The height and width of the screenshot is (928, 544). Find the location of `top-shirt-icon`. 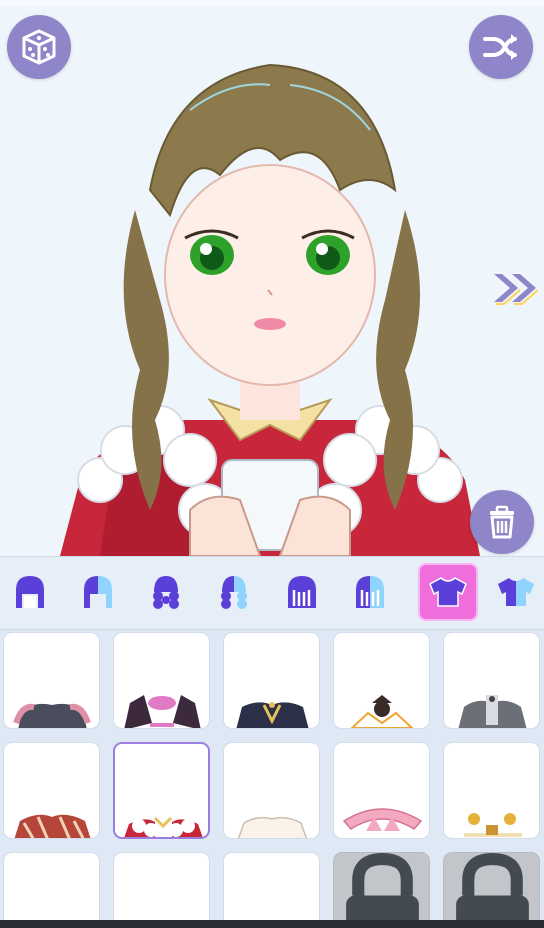

top-shirt-icon is located at coordinates (448, 592).